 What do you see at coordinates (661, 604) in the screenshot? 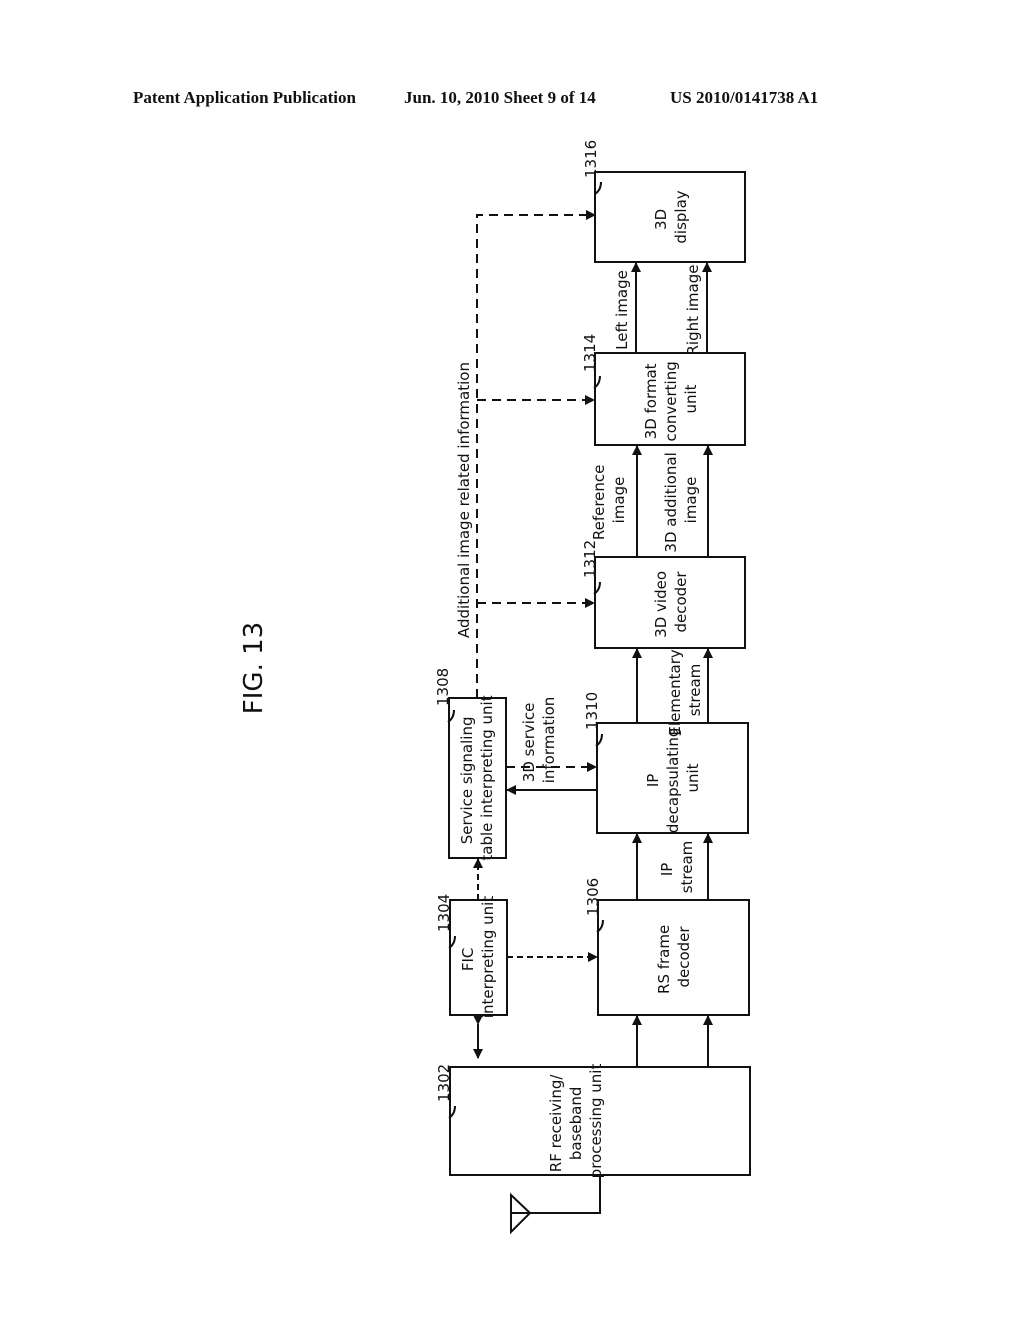
I see `block-label: 3D video` at bounding box center [661, 604].